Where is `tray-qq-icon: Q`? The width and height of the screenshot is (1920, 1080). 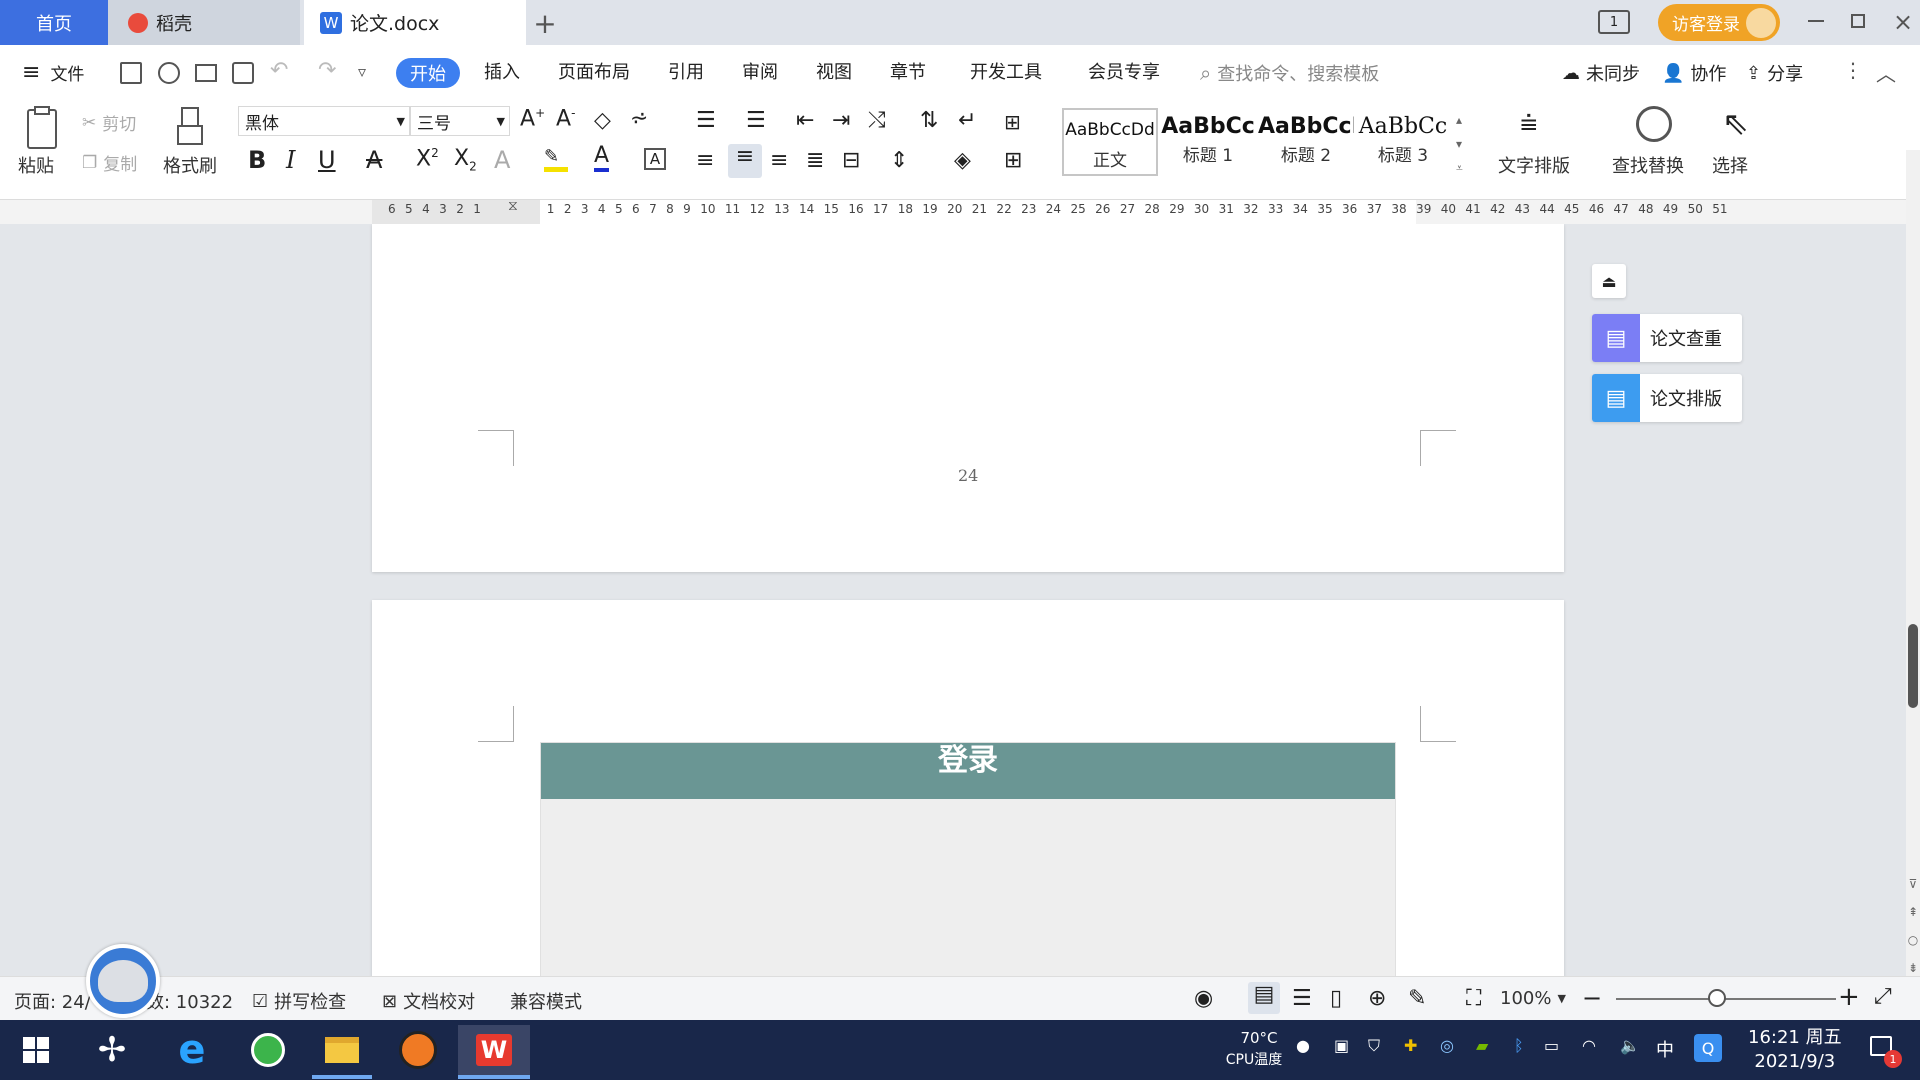
tray-qq-icon: Q is located at coordinates (1708, 1048).